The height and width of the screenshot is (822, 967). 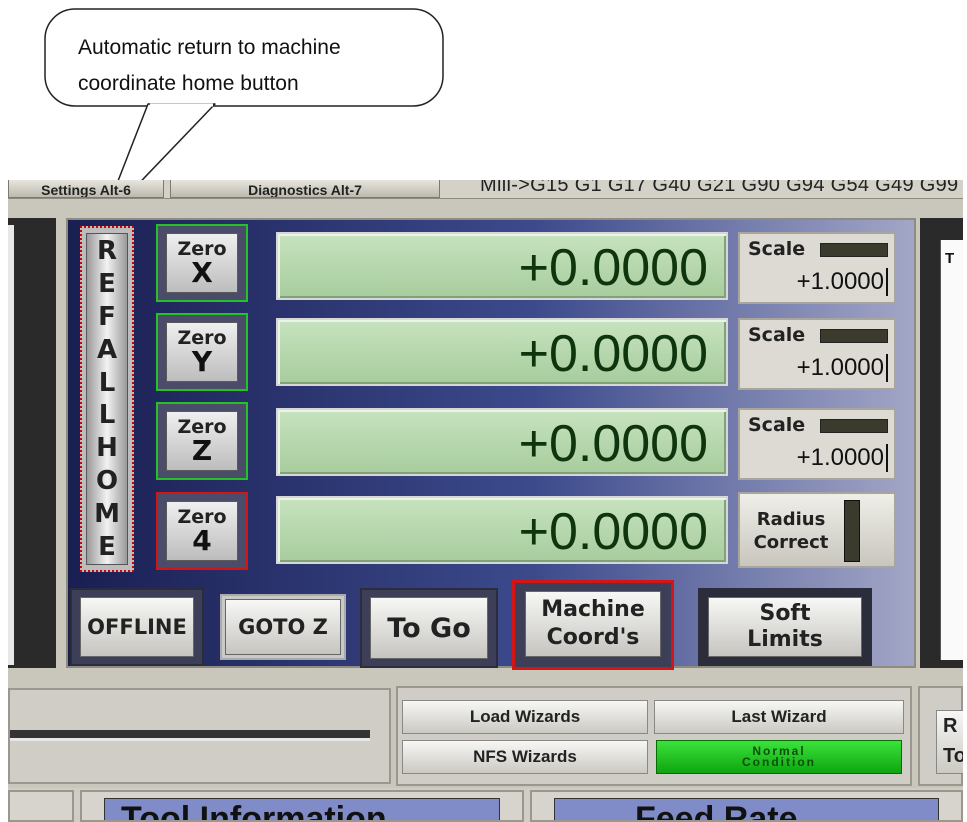 I want to click on axis-label: Z, so click(x=202, y=450).